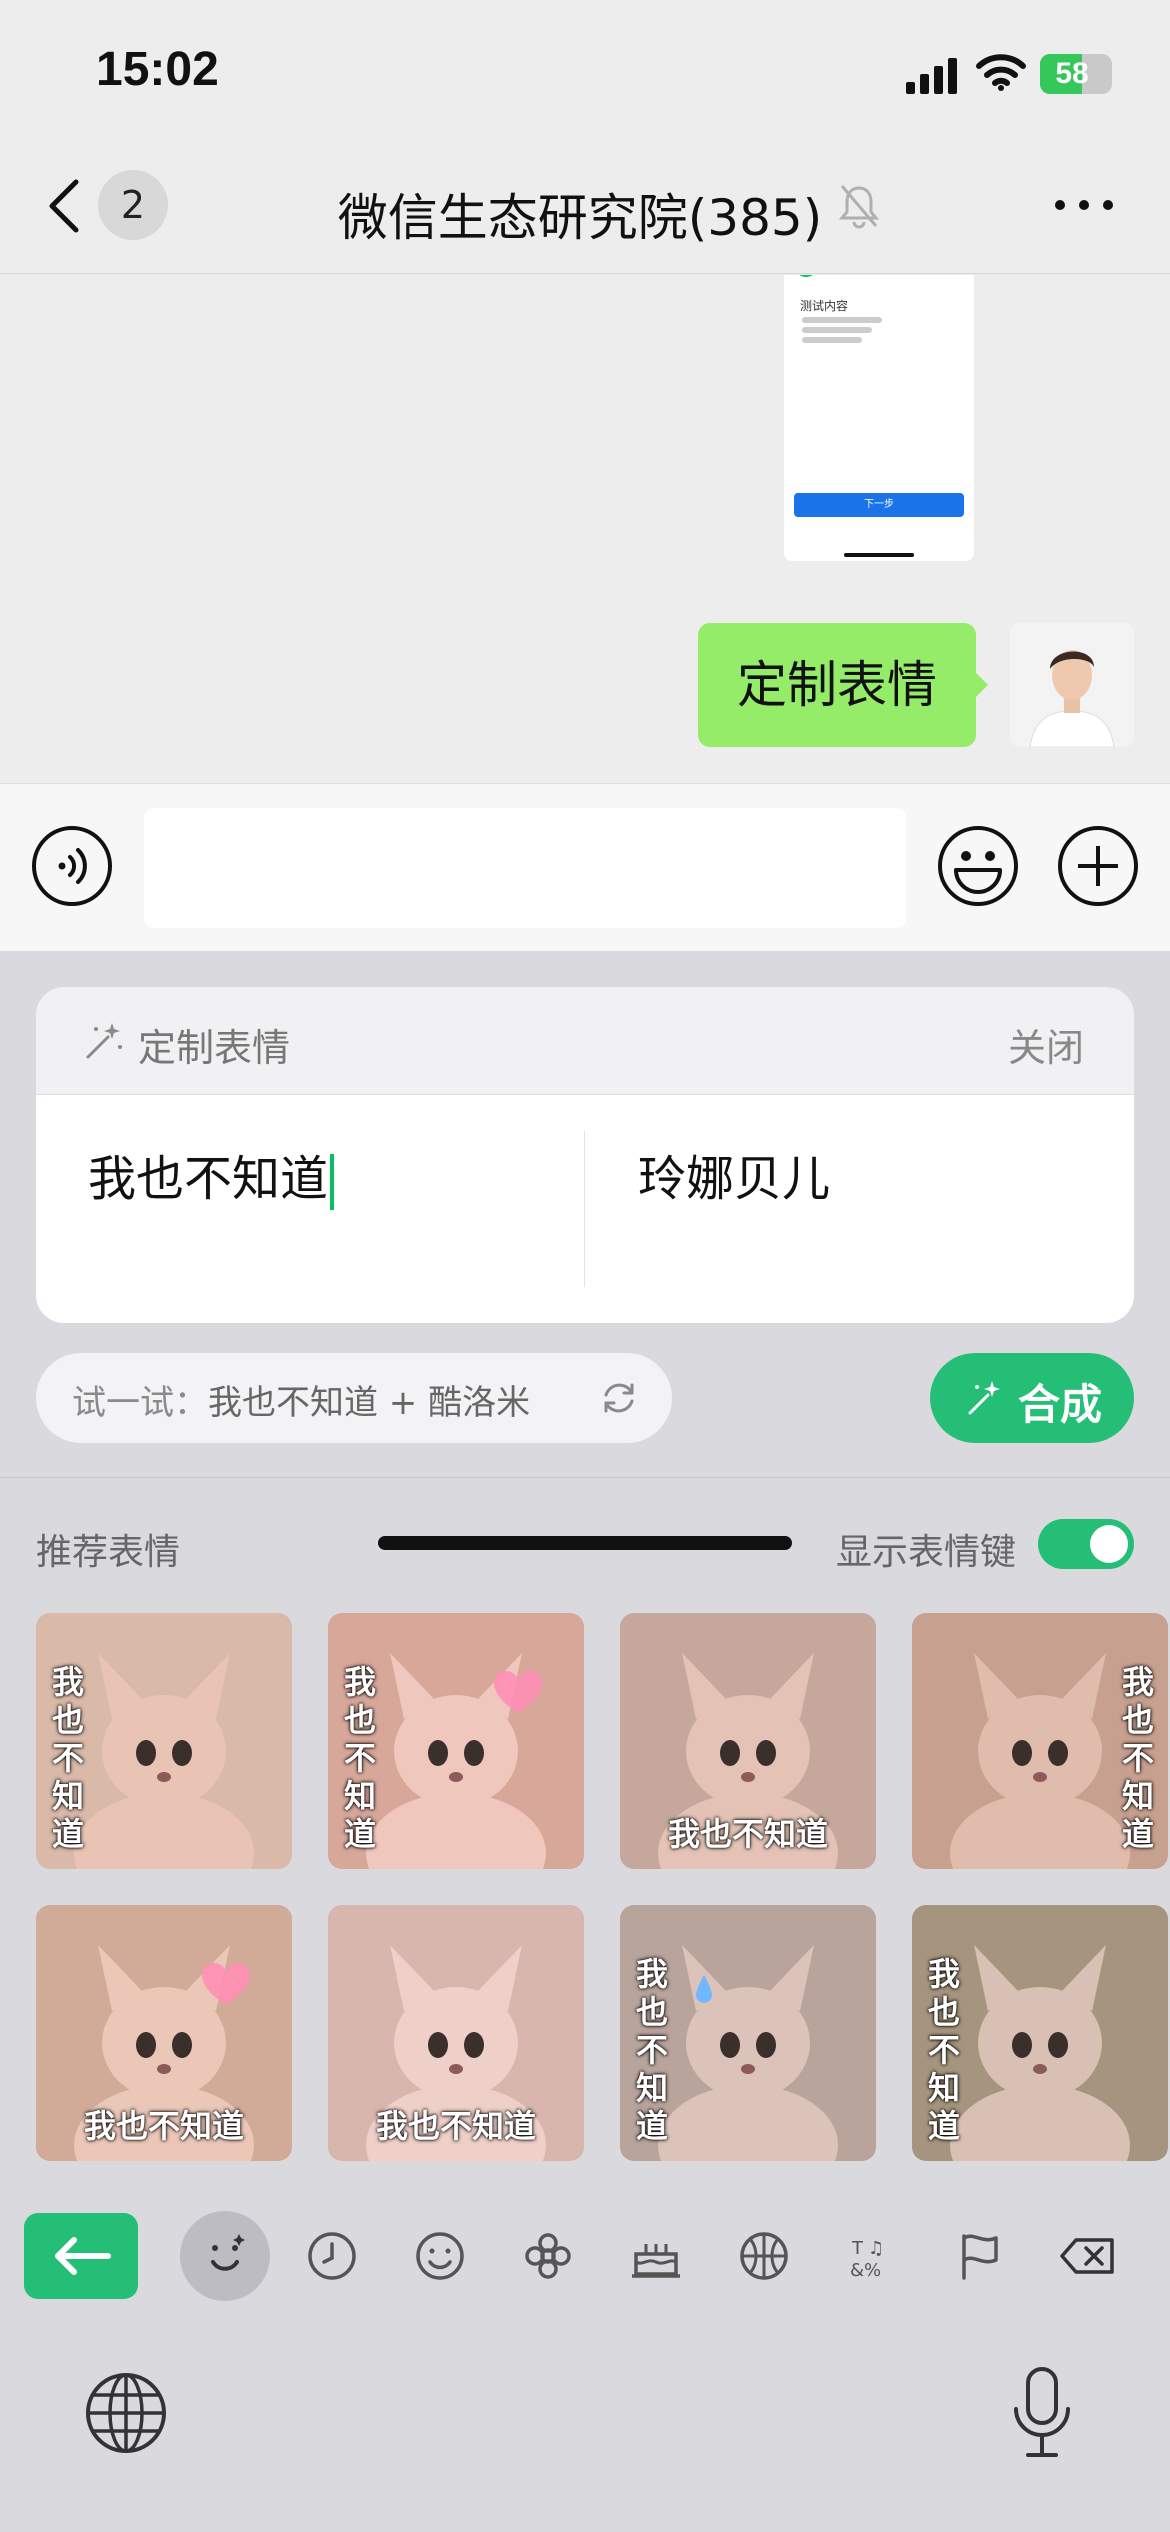 Image resolution: width=1170 pixels, height=2532 pixels. Describe the element at coordinates (214, 1048) in the screenshot. I see `custom-sticker-title: 定制表情` at that location.